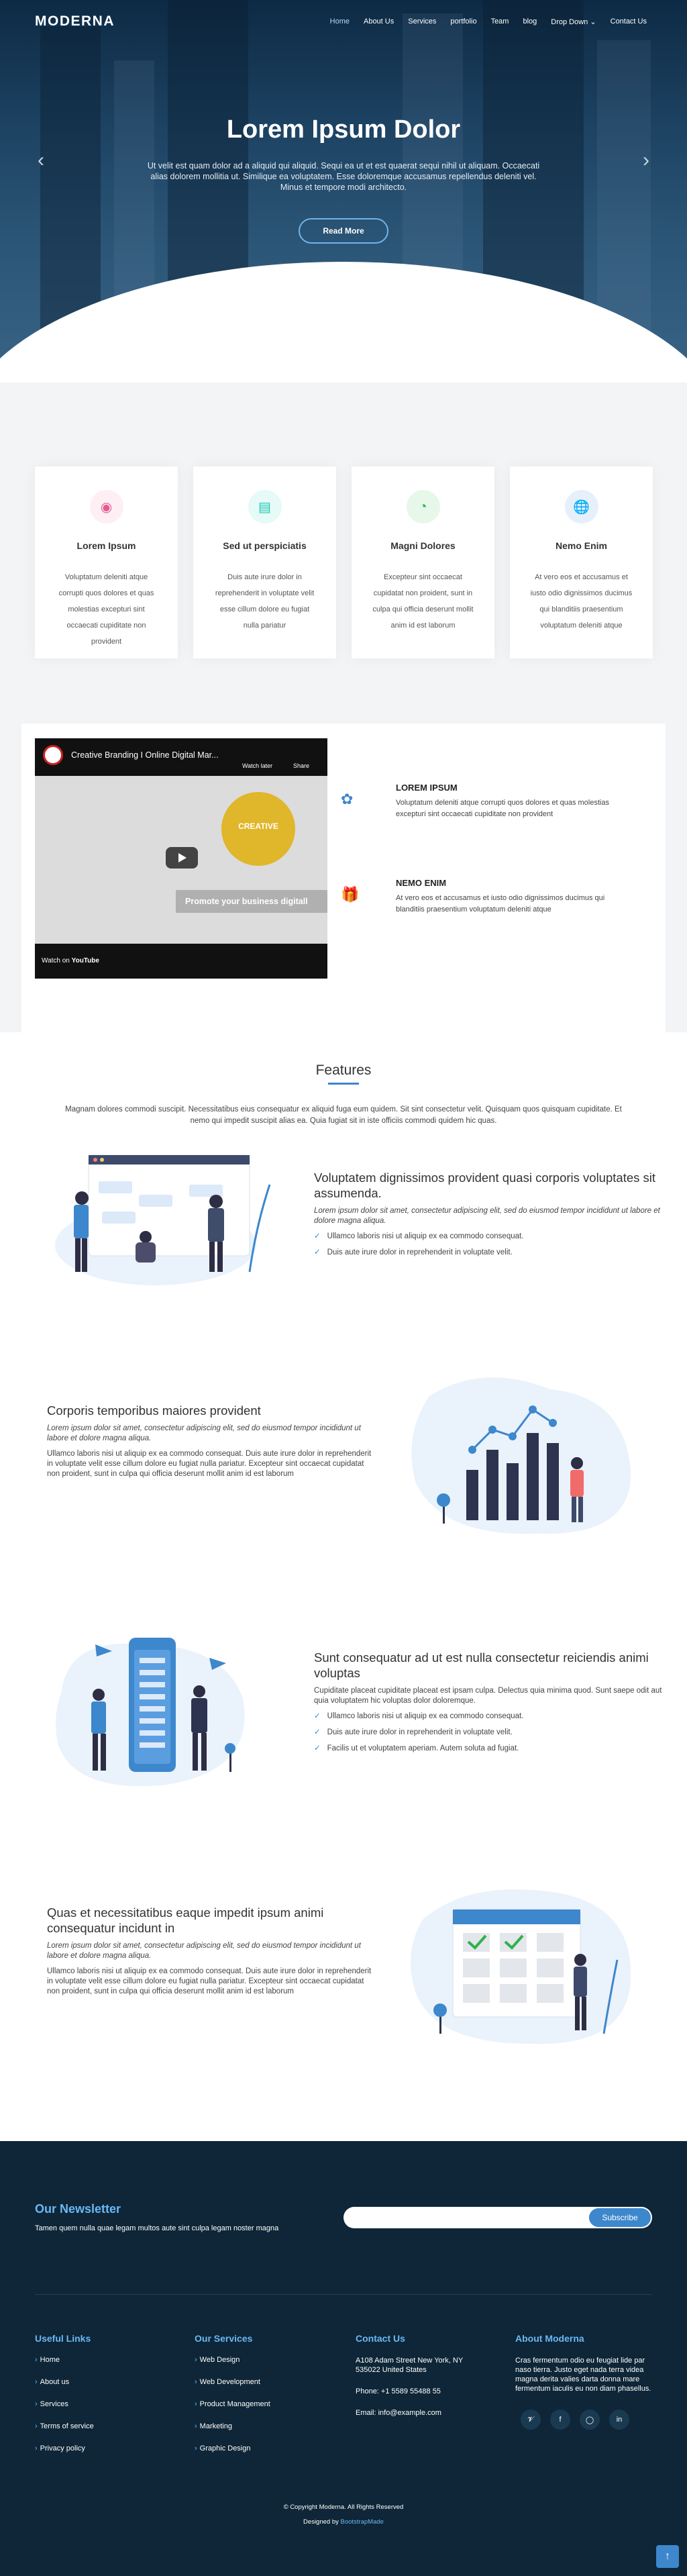  Describe the element at coordinates (154, 1410) in the screenshot. I see `feature-title: Corporis temporibus maiores provident` at that location.